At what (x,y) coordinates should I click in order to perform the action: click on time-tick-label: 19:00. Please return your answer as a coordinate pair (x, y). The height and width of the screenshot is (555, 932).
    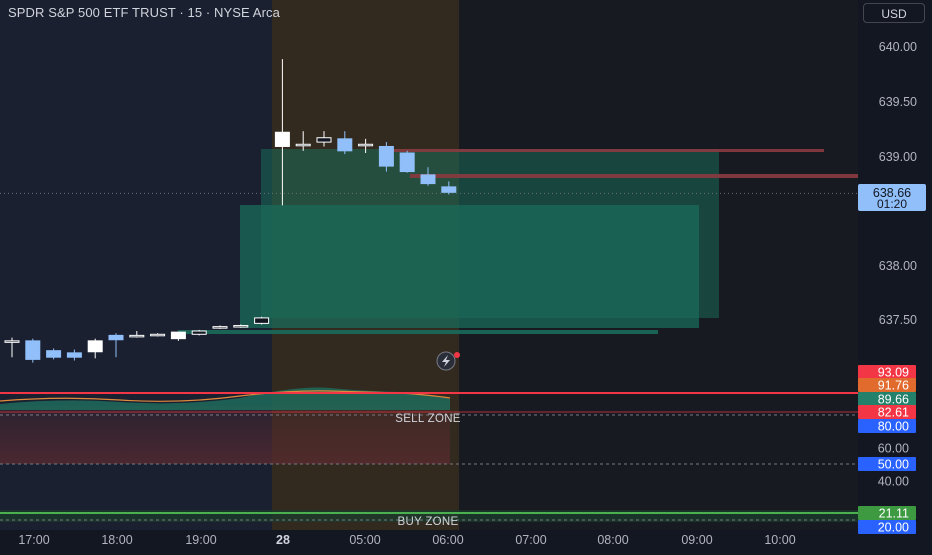
    Looking at the image, I should click on (200, 540).